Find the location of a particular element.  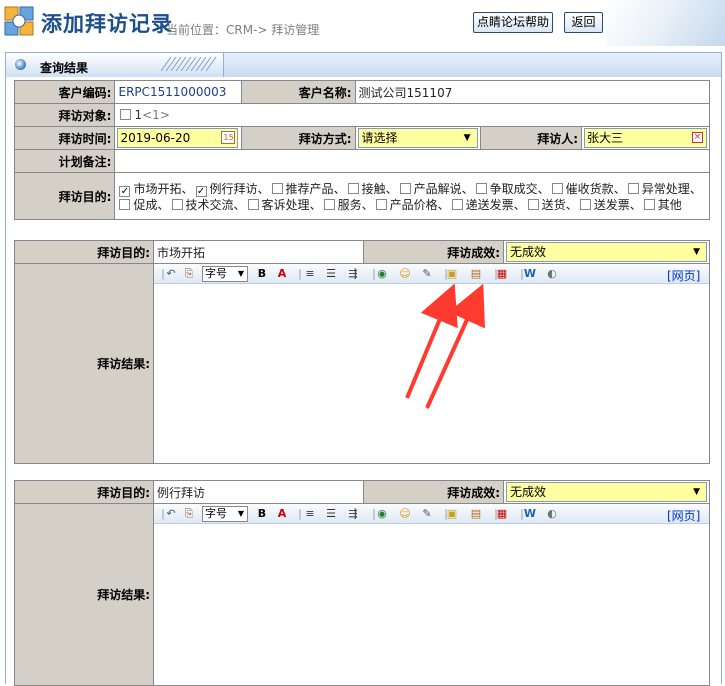

purpose-option: 异常处理 is located at coordinates (658, 189).